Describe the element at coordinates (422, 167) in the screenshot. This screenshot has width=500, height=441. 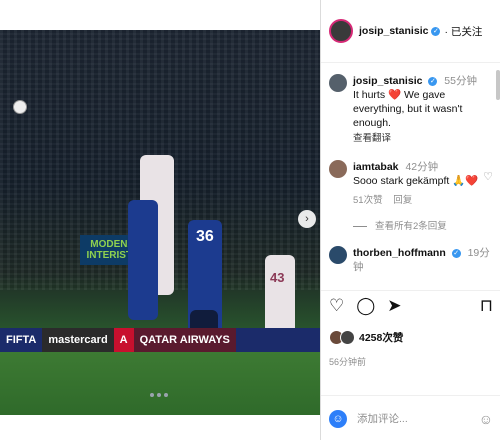
I see `comment-time: 42分钟` at that location.